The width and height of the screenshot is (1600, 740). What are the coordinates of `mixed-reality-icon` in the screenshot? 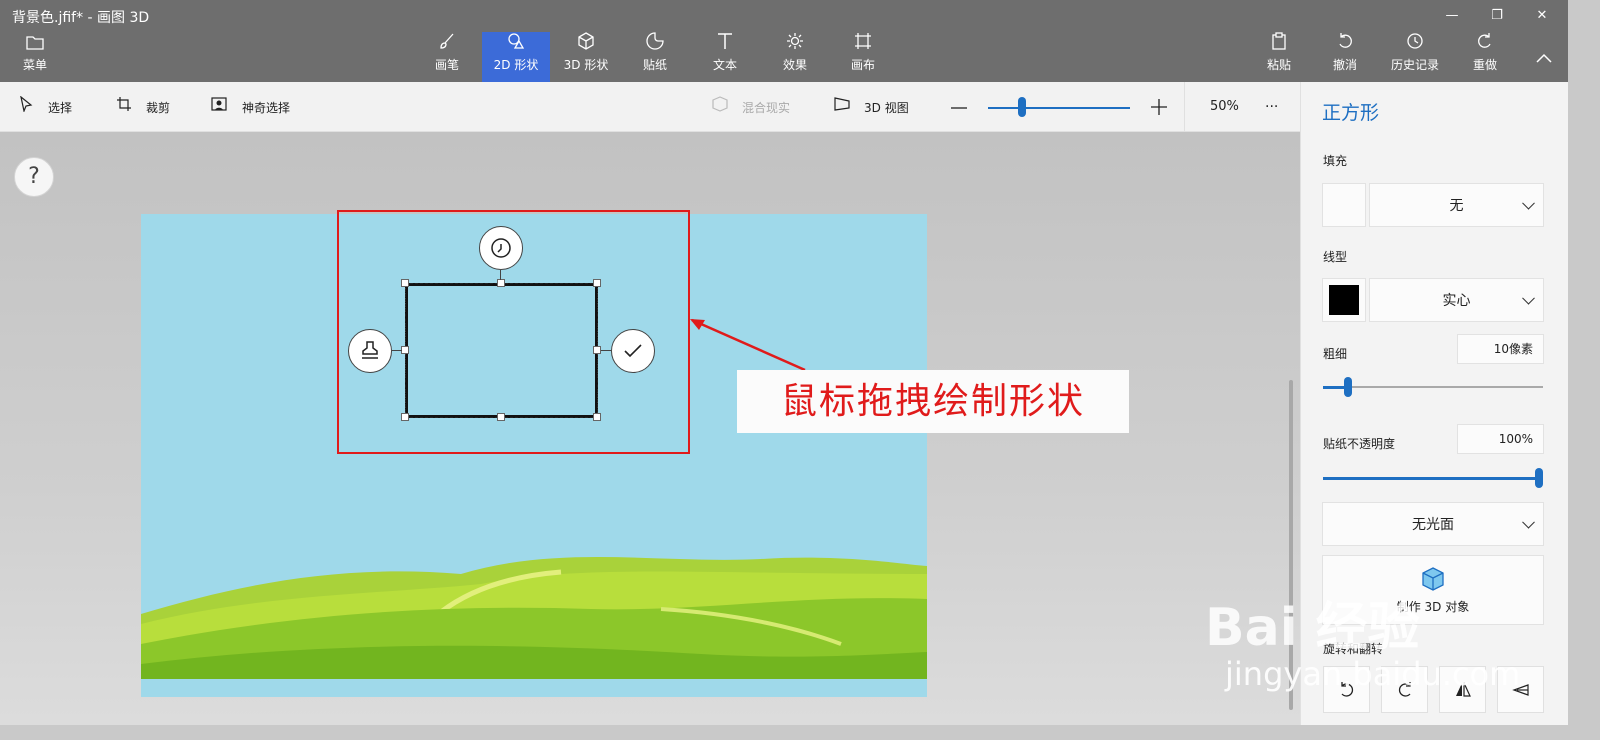 It's located at (720, 107).